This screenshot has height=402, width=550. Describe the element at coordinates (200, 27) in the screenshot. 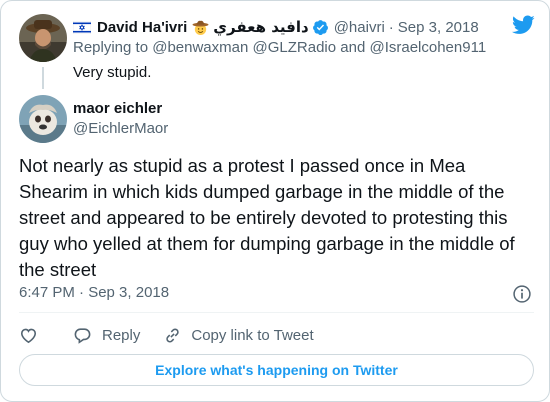

I see `cowboy-emoji-icon` at that location.